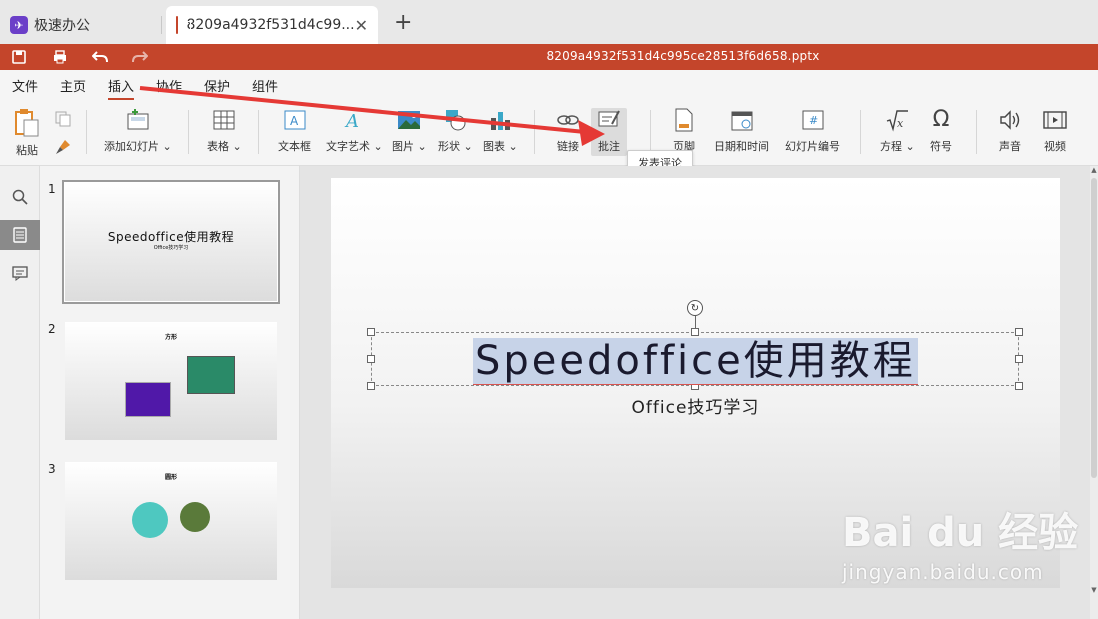 The width and height of the screenshot is (1098, 619). Describe the element at coordinates (943, 572) in the screenshot. I see `watermark-url: jingyan.baidu.com` at that location.